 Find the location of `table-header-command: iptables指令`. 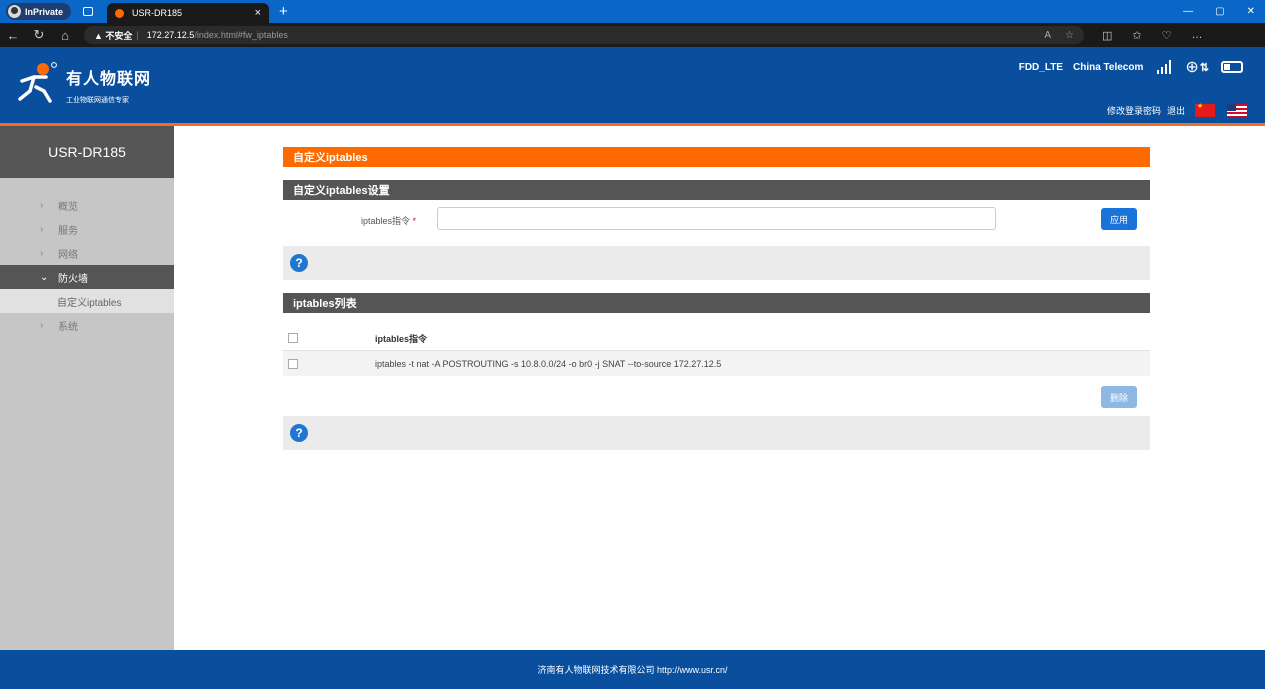

table-header-command: iptables指令 is located at coordinates (401, 338).